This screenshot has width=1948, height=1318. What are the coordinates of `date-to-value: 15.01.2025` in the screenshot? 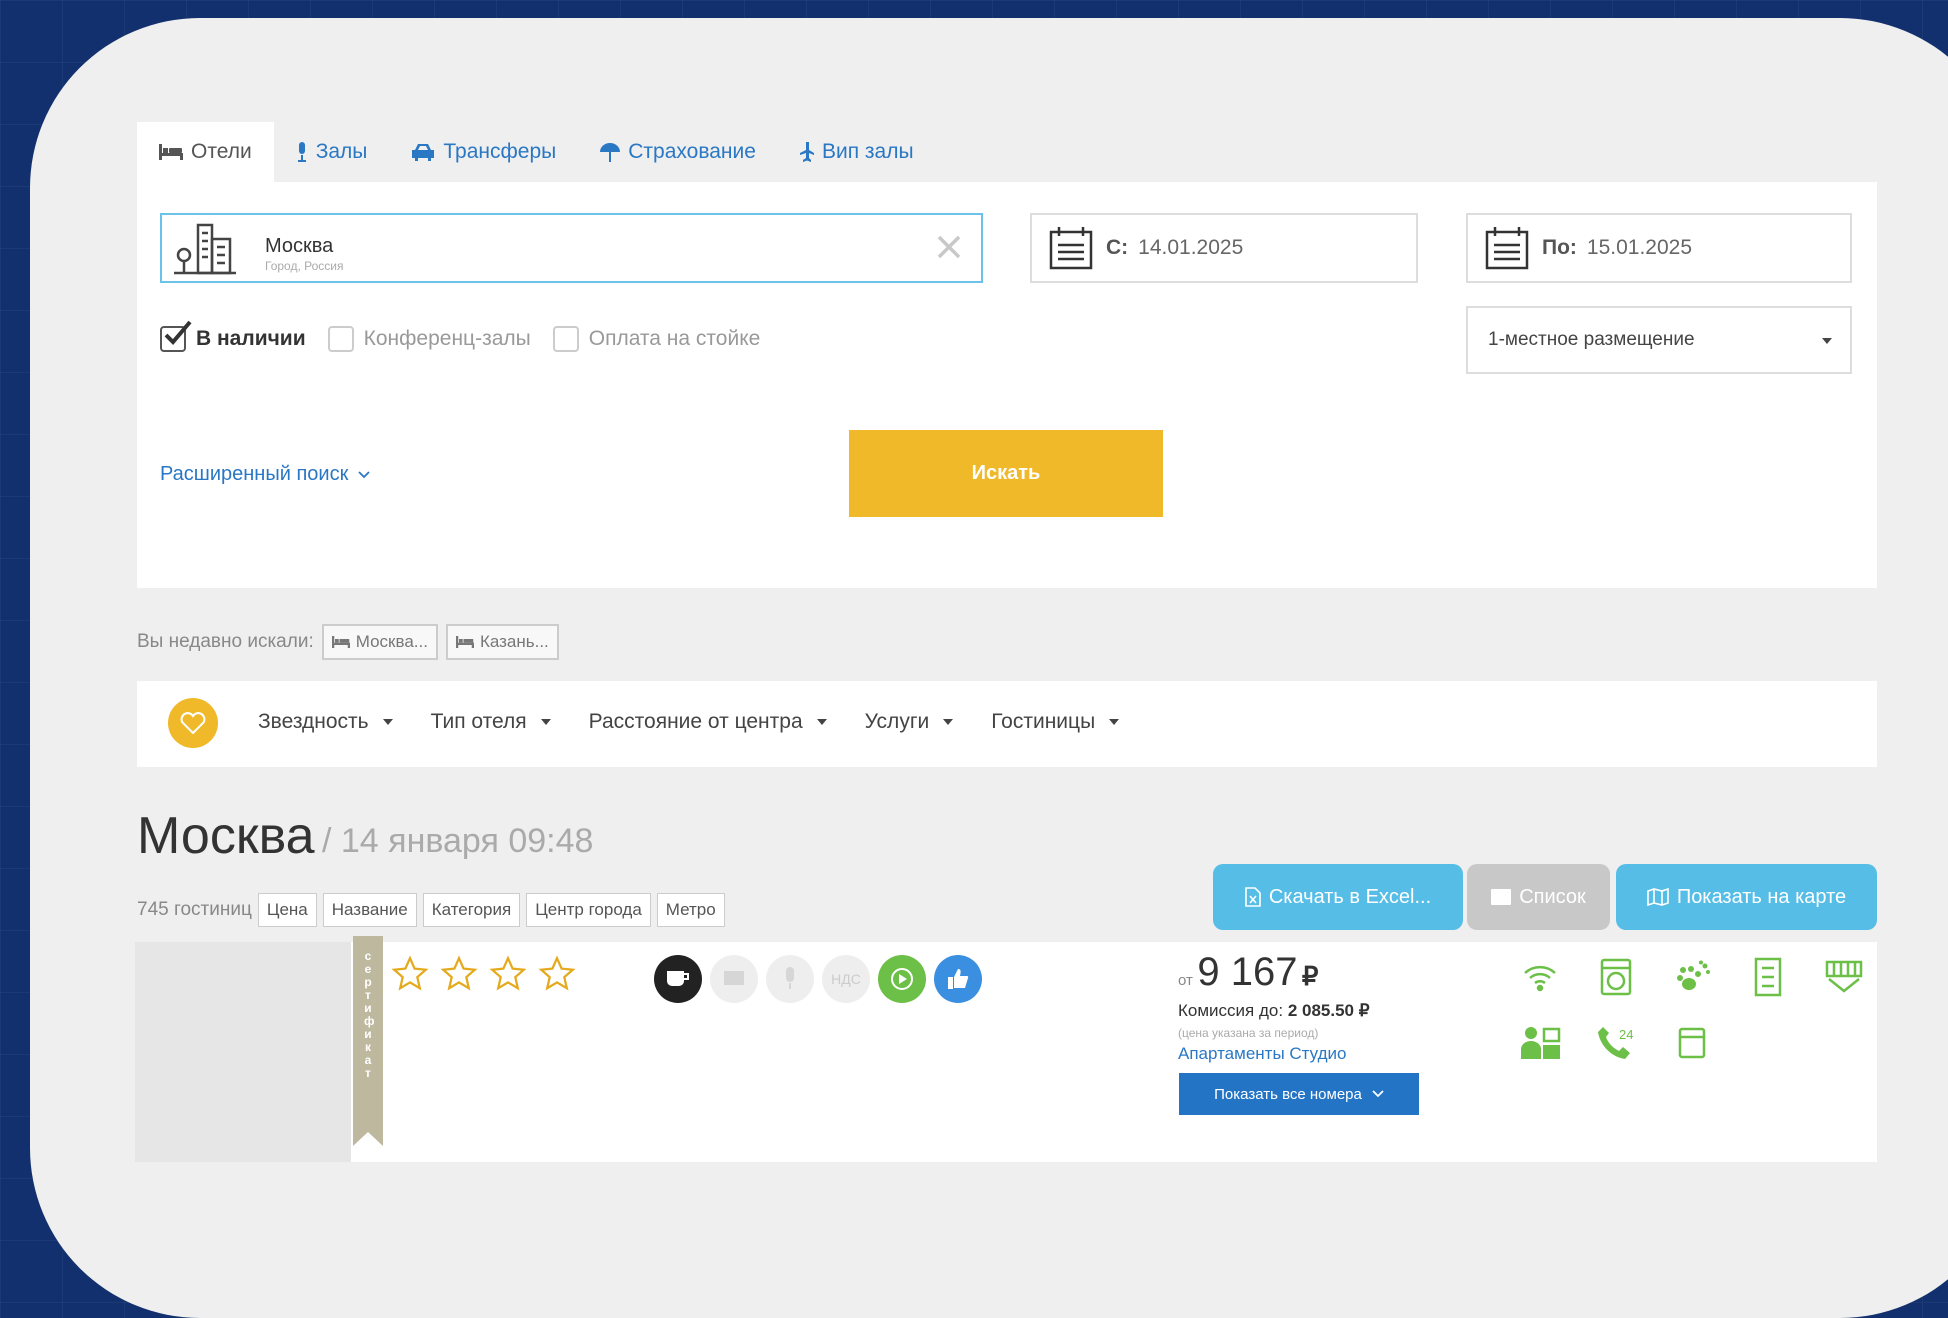 It's located at (1639, 247).